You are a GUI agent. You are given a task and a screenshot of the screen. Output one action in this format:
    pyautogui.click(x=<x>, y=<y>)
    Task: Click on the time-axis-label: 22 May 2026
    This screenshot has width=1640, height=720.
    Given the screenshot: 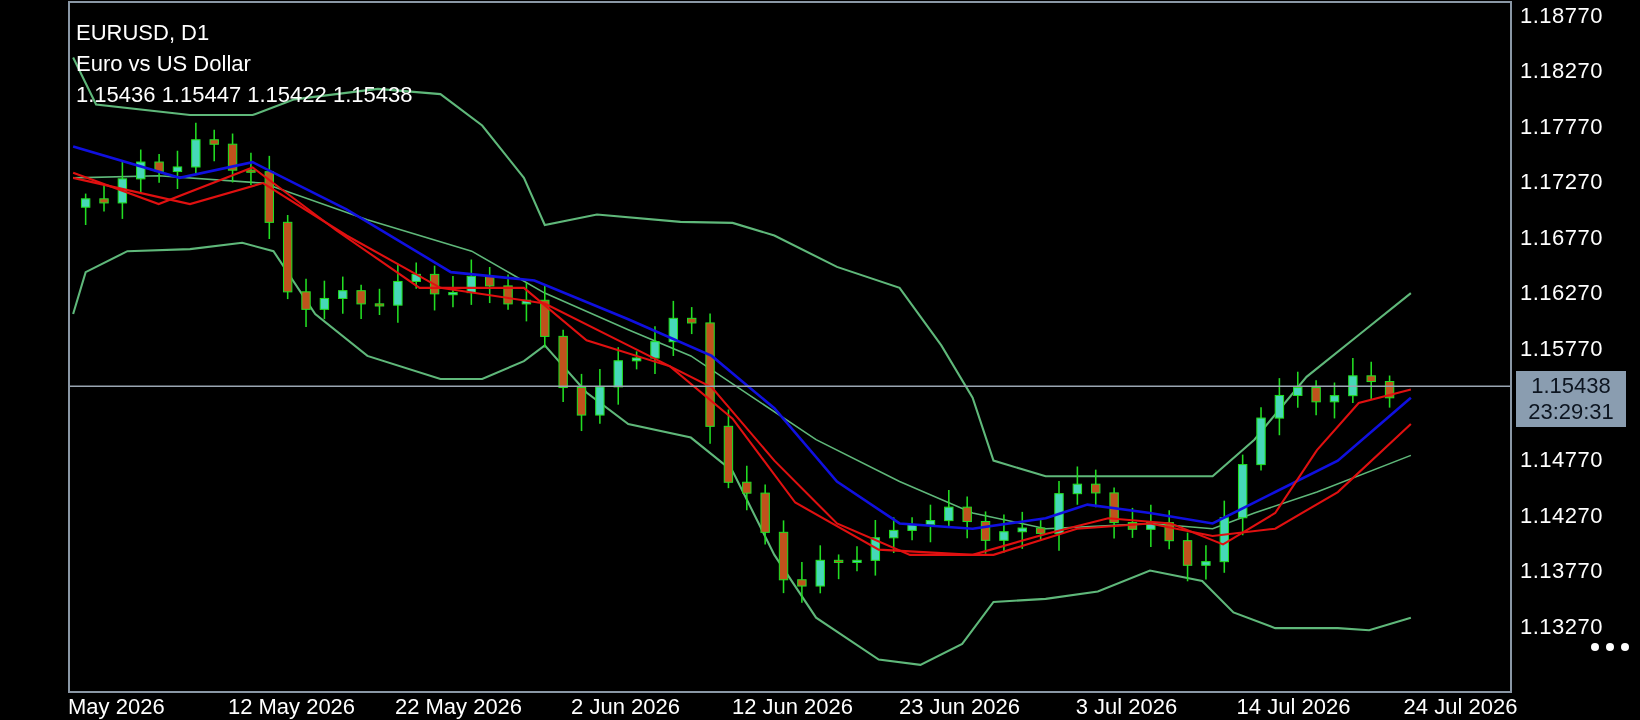 What is the action you would take?
    pyautogui.click(x=458, y=706)
    